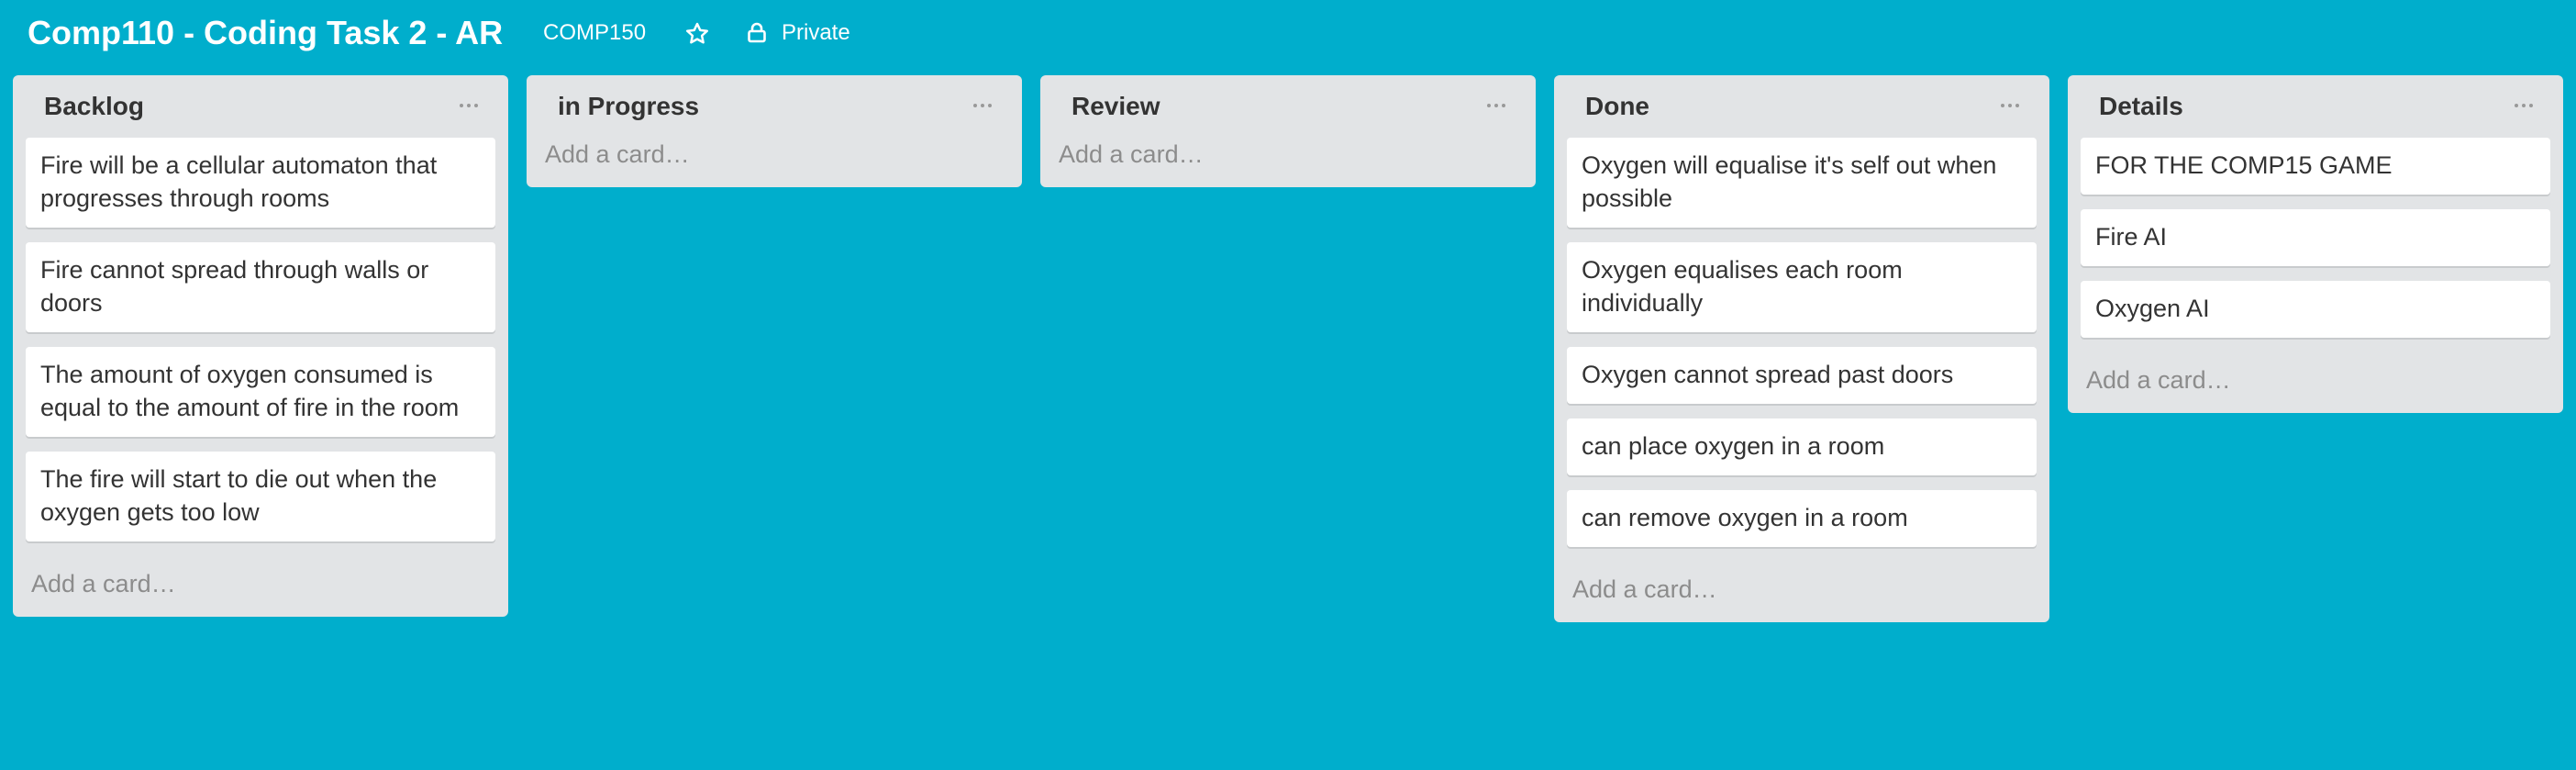  What do you see at coordinates (628, 106) in the screenshot?
I see `list-title: in Progress` at bounding box center [628, 106].